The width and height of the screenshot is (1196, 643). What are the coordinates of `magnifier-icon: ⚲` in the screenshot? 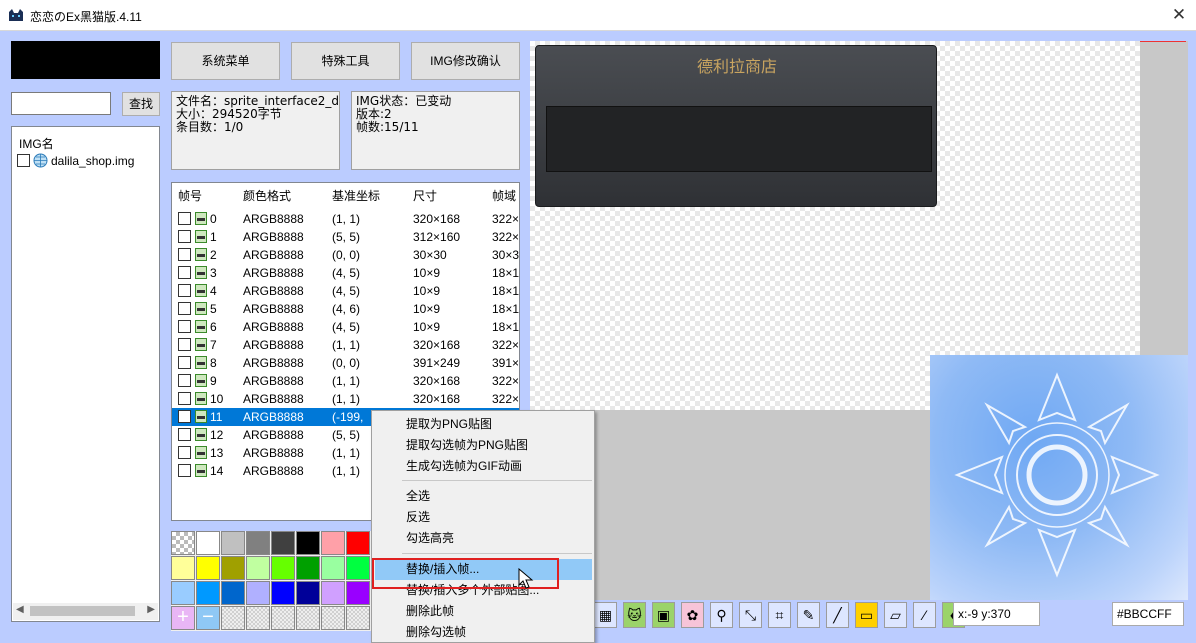 It's located at (721, 615).